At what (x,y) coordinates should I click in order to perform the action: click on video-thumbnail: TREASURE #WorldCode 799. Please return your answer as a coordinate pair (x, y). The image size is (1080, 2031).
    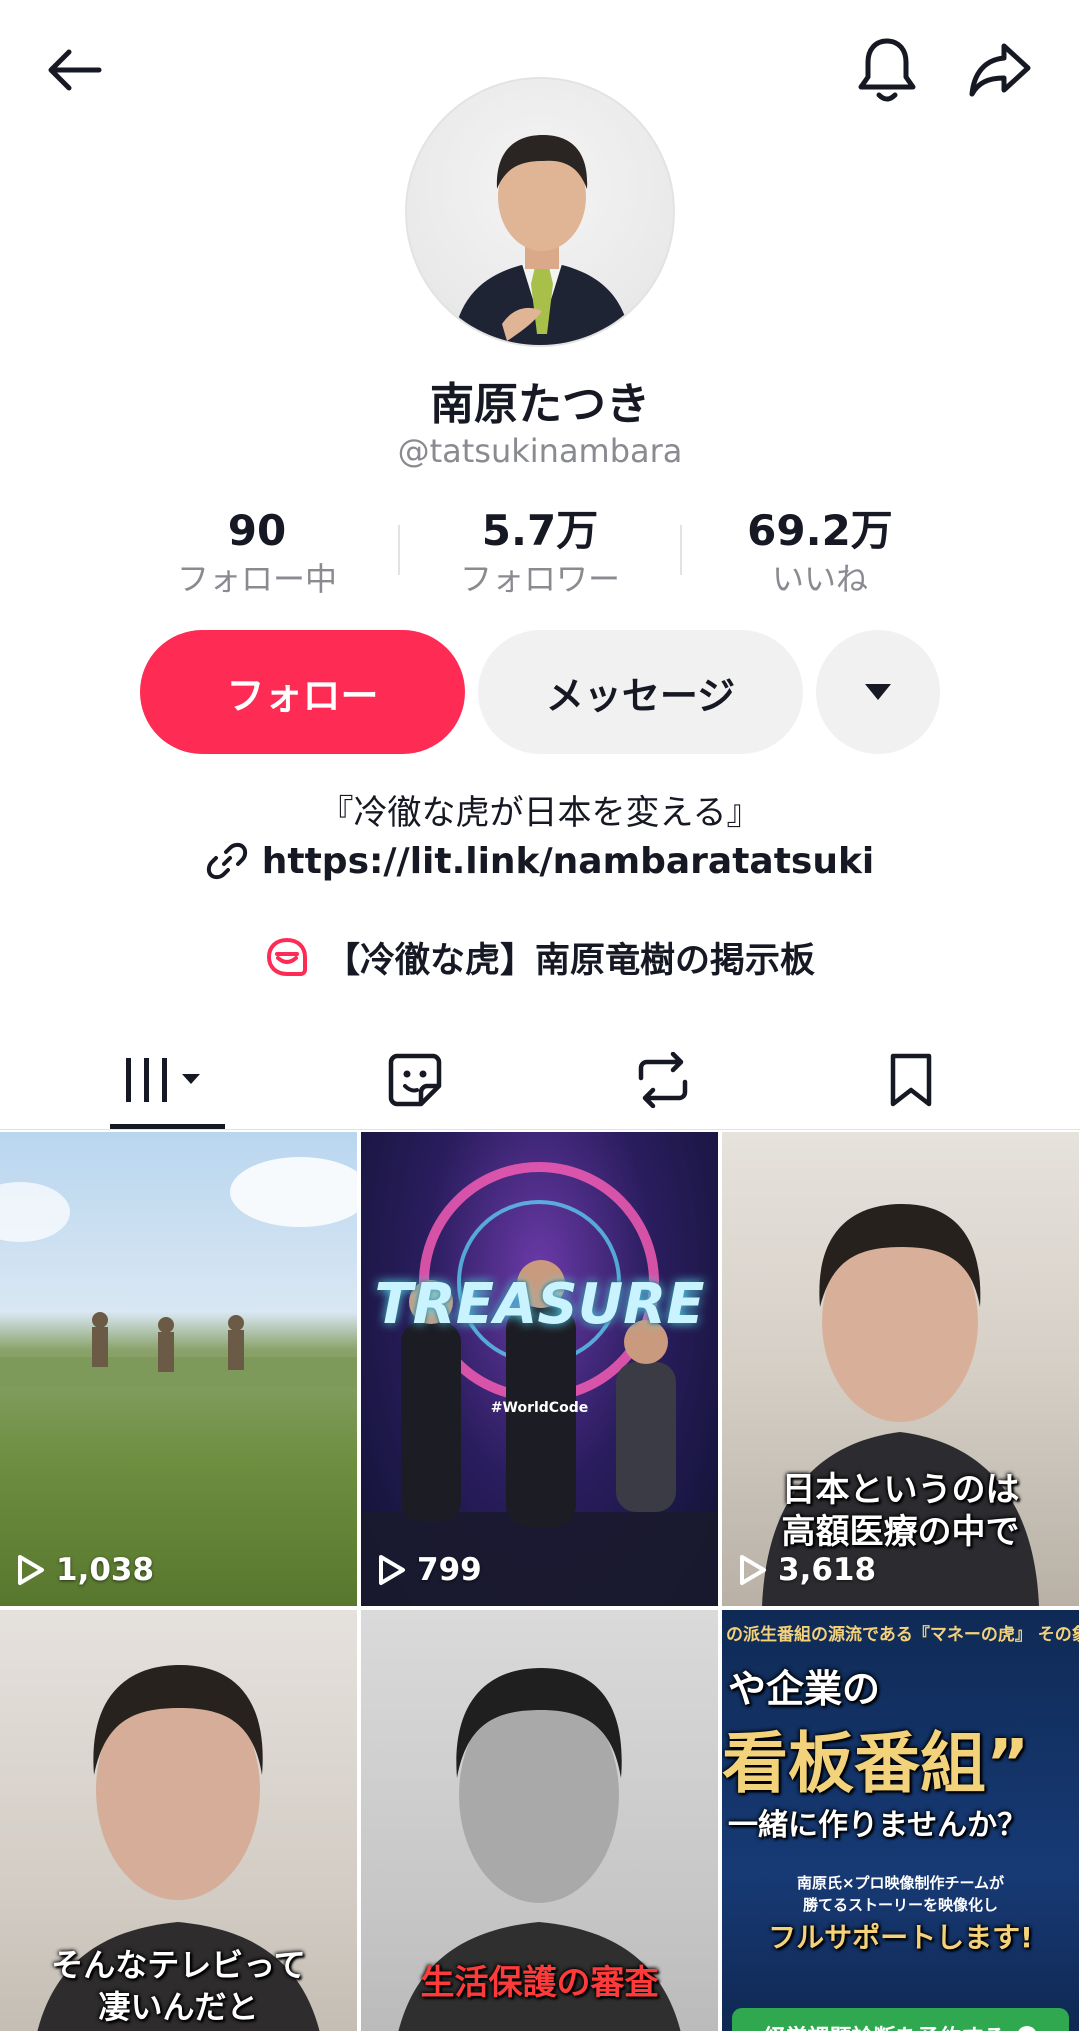
    Looking at the image, I should click on (539, 1369).